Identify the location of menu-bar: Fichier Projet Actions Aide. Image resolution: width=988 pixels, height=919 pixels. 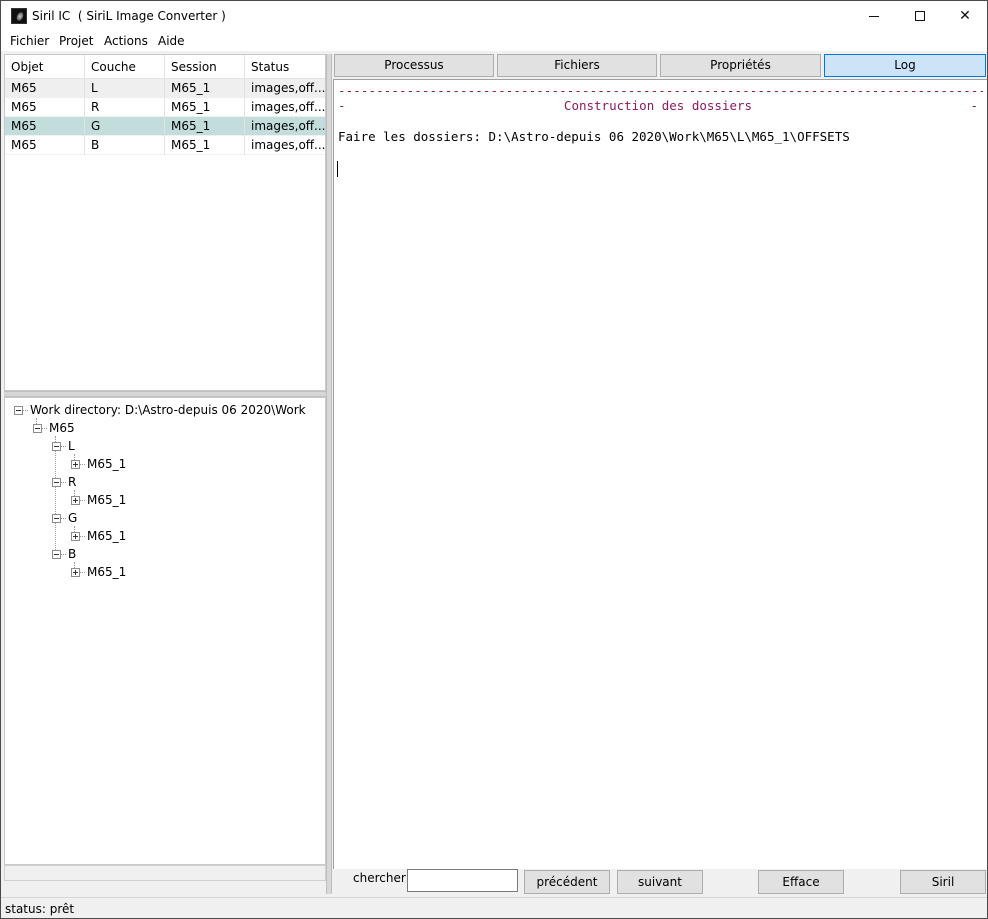
(494, 41).